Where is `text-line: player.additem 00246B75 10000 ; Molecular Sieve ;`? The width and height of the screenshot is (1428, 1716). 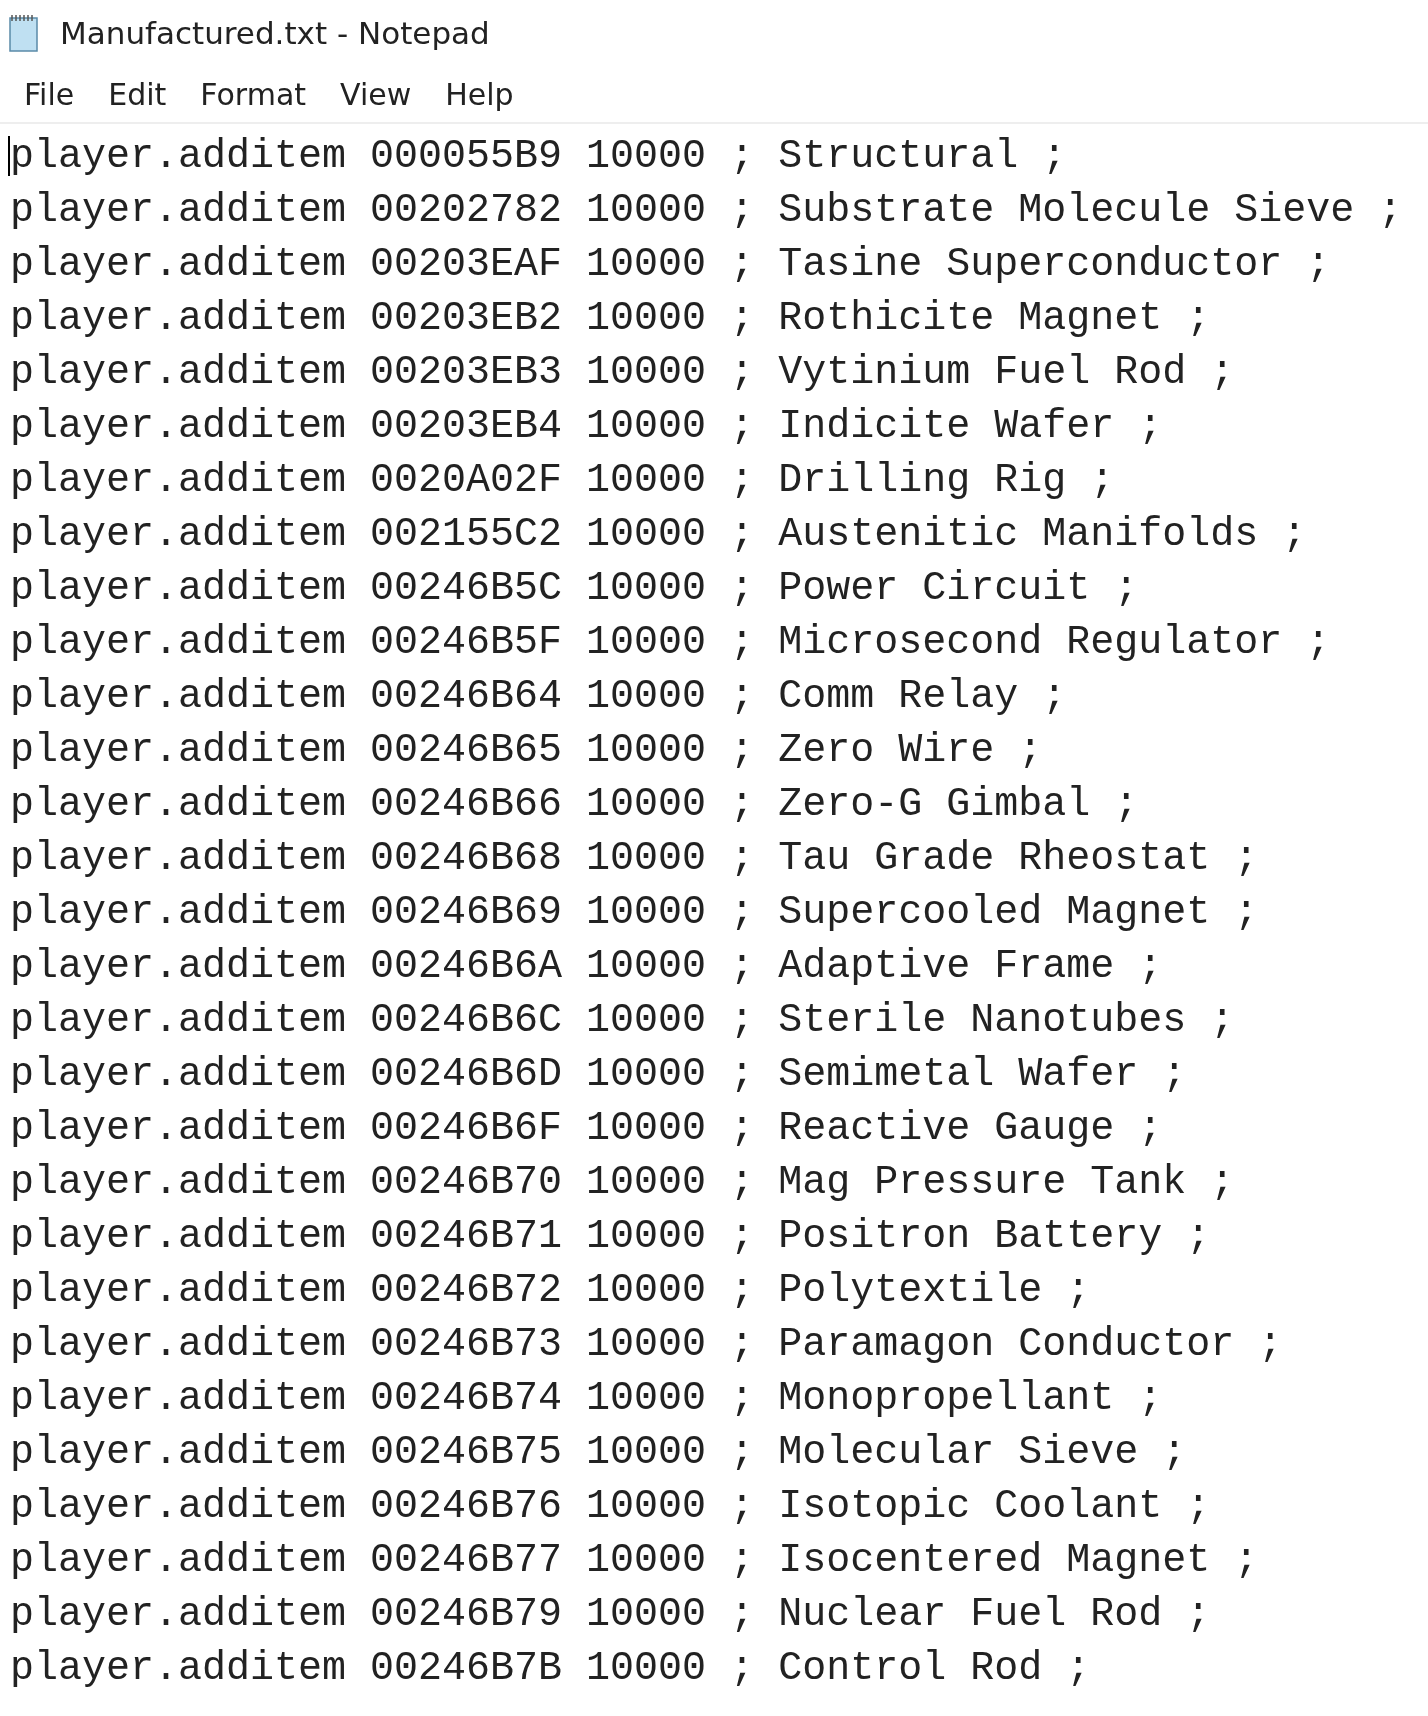 text-line: player.additem 00246B75 10000 ; Molecular Sieve ; is located at coordinates (598, 1452).